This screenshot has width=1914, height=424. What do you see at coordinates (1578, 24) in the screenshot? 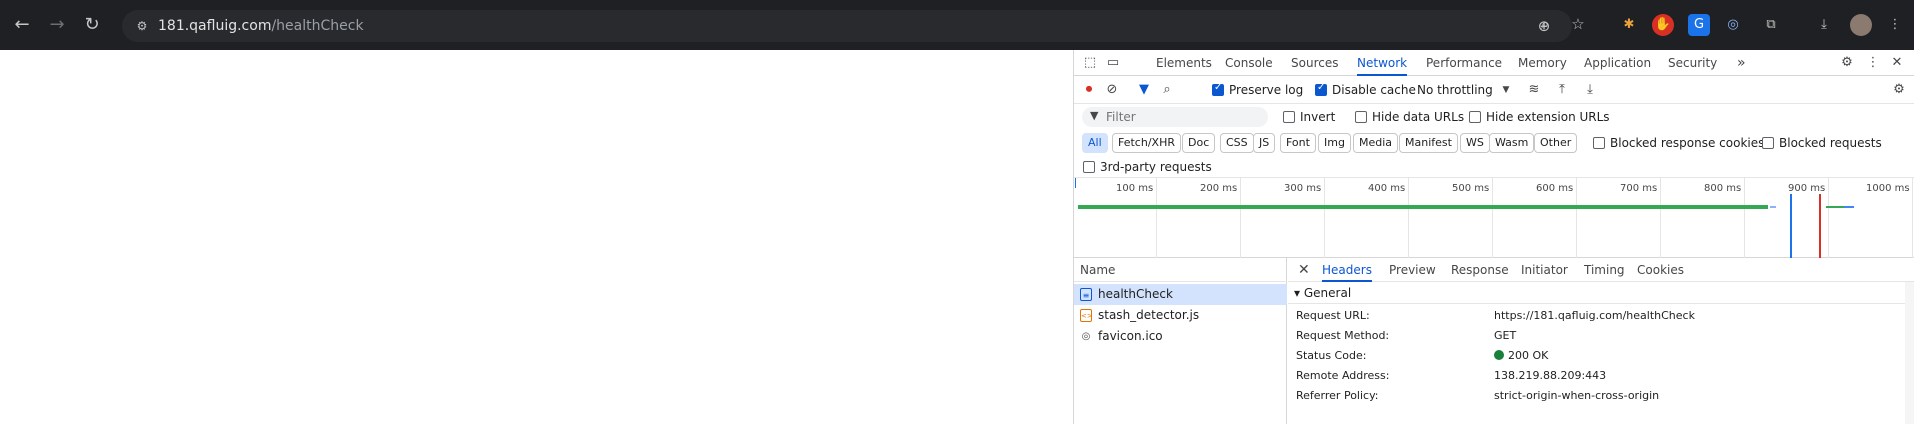
I see `bookmark-star-icon: ☆` at bounding box center [1578, 24].